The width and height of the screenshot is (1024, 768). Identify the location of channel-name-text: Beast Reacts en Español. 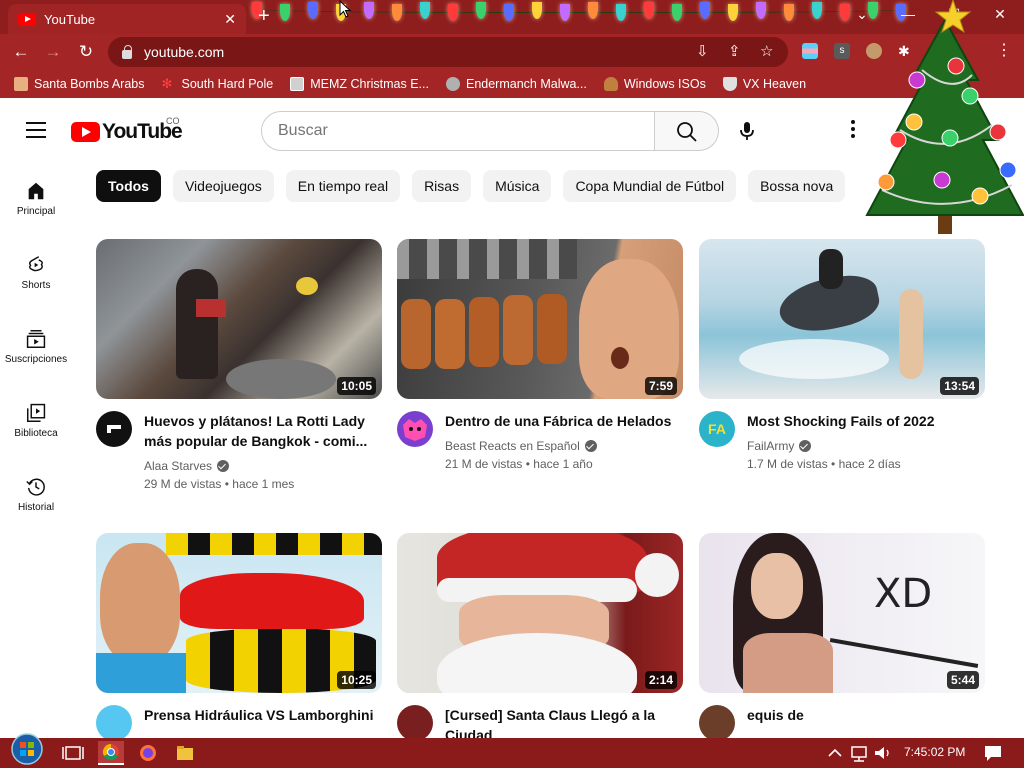
(512, 446).